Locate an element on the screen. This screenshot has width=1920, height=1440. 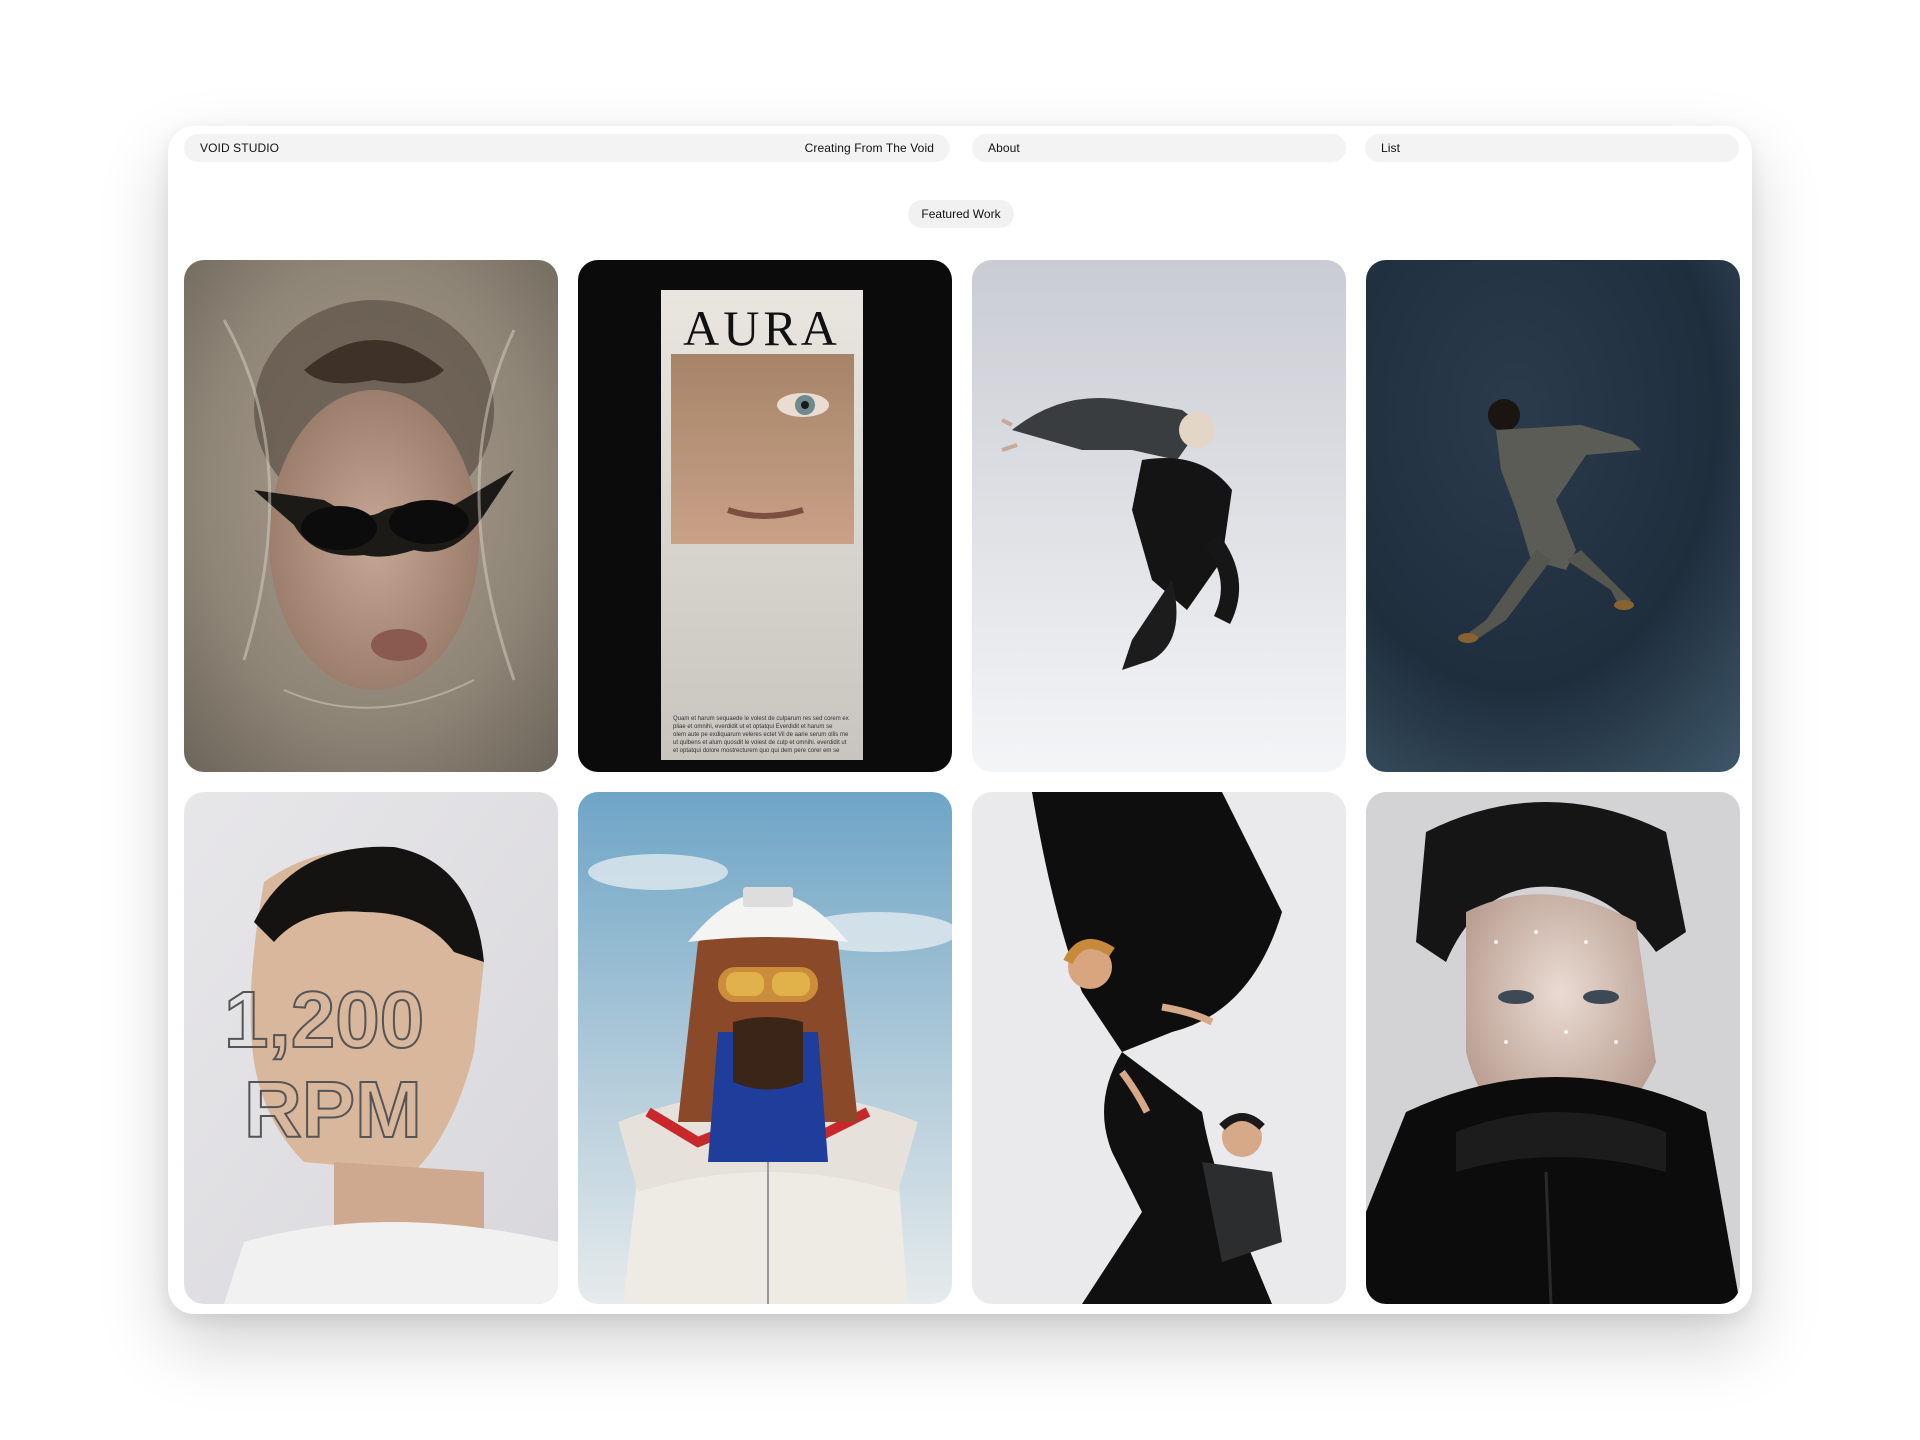
aura-poster-title: AURA is located at coordinates (762, 328).